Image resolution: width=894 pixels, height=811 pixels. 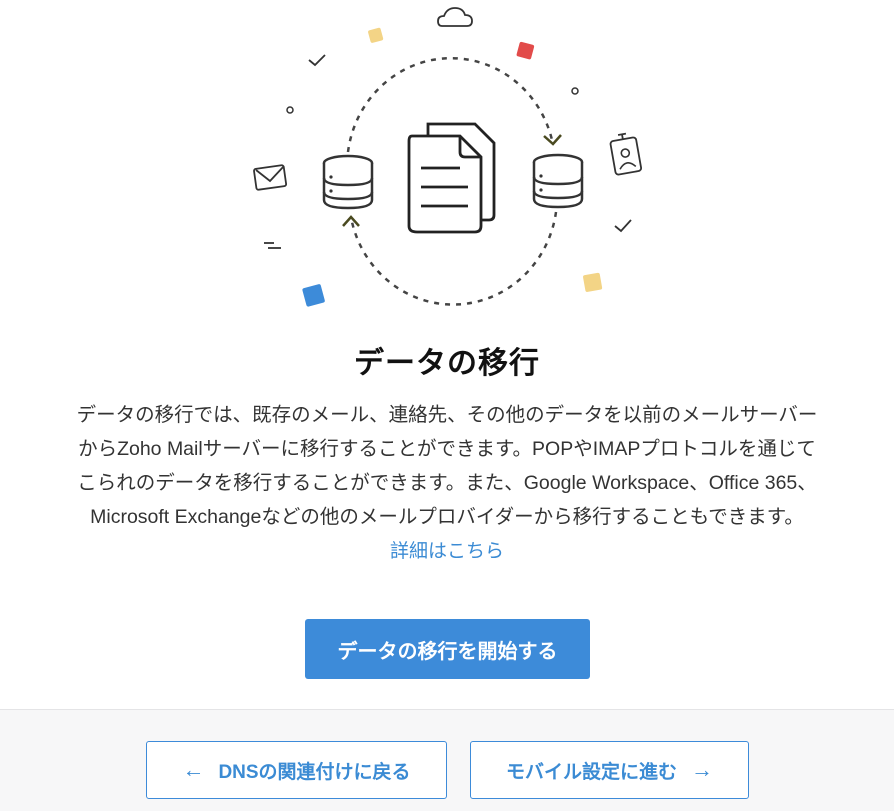 What do you see at coordinates (591, 772) in the screenshot?
I see `next-button-label: モバイル設定に進む` at bounding box center [591, 772].